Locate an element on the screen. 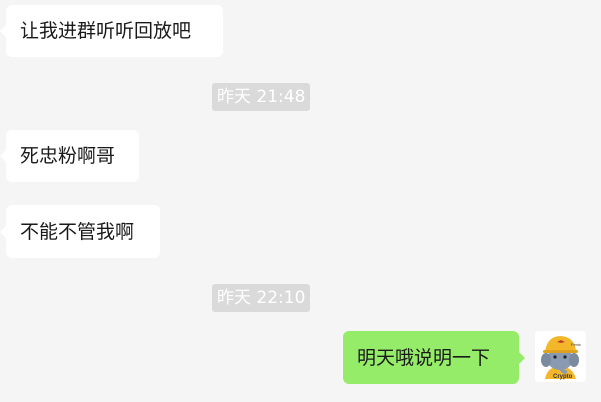  avatar: Fenix Crypto is located at coordinates (560, 356).